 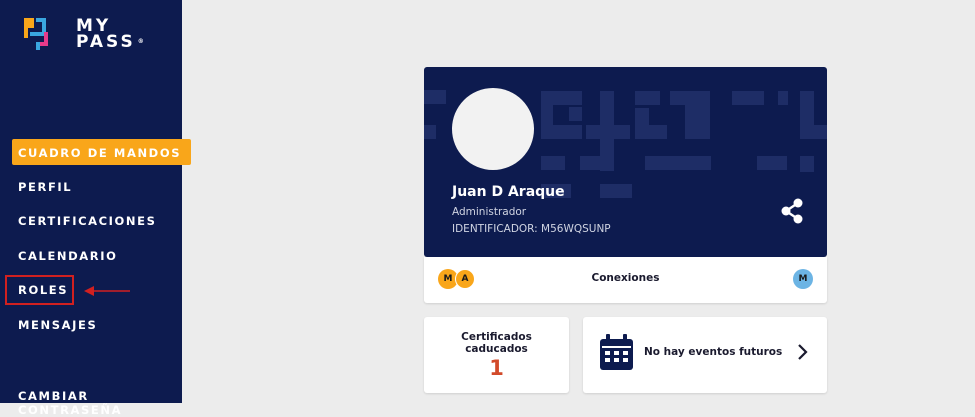 What do you see at coordinates (43, 290) in the screenshot?
I see `sidebar-item-roles: ROLES` at bounding box center [43, 290].